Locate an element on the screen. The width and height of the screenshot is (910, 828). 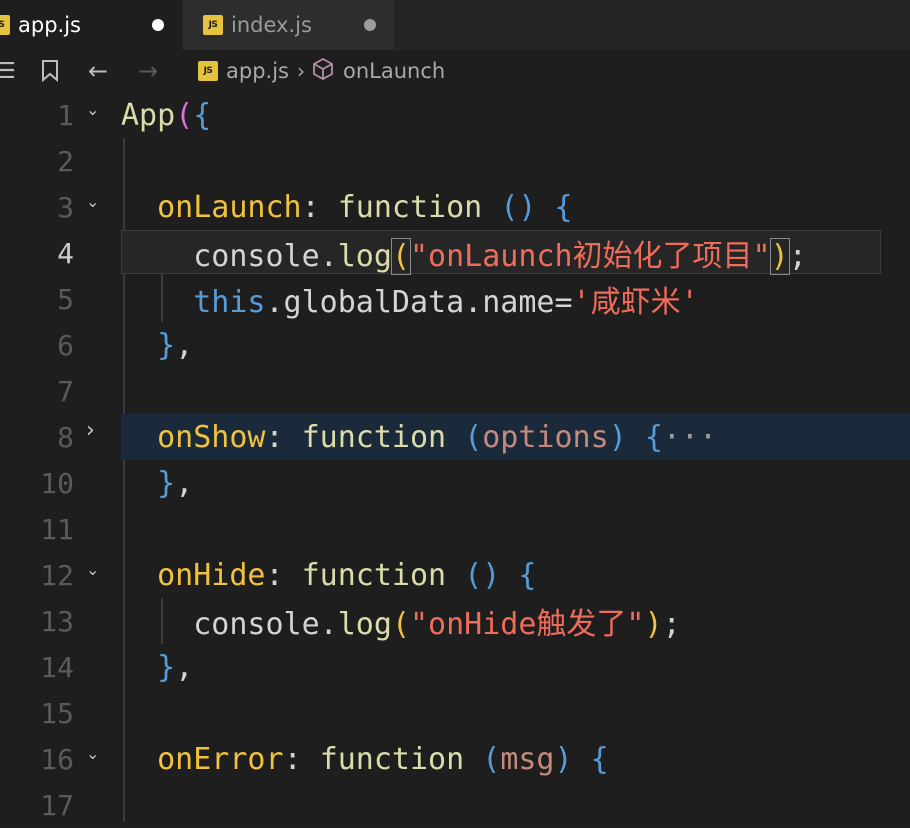
breadcrumb-bar: ☰ ← → JS app.js › onLaunch is located at coordinates (455, 71).